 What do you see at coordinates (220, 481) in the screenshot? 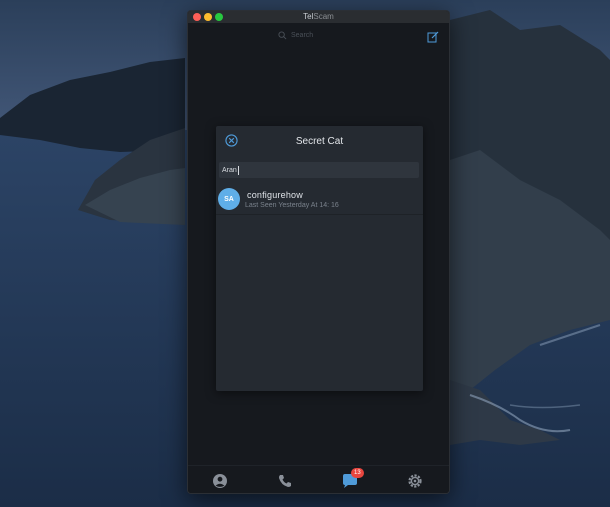
I see `contacts-tab-icon` at bounding box center [220, 481].